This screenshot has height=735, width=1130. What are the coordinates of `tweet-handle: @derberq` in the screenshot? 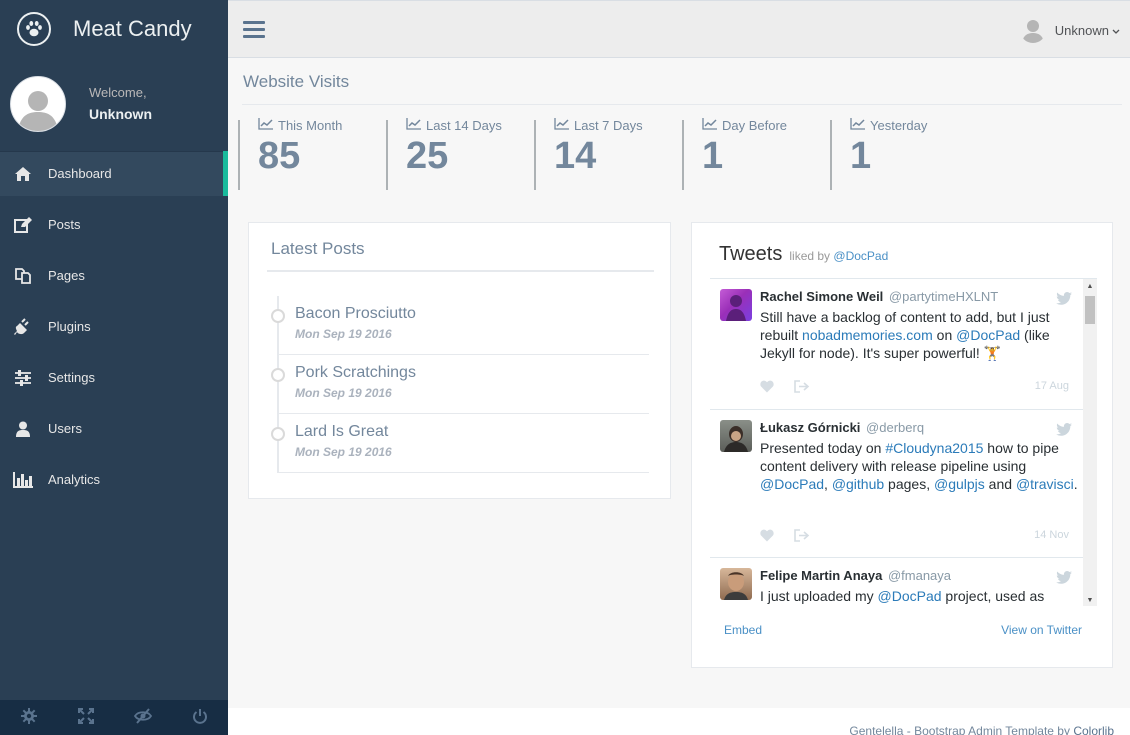 It's located at (895, 427).